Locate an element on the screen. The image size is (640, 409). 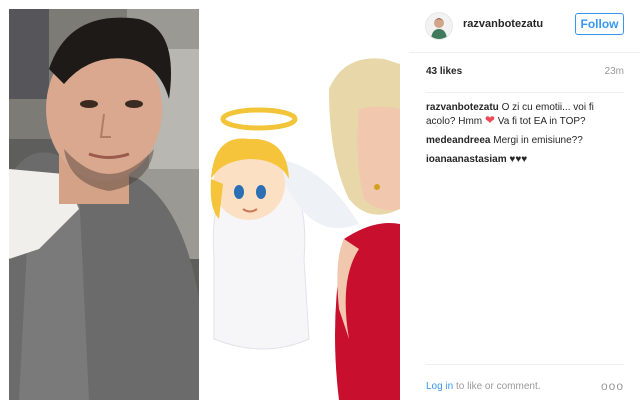
login-prompt-text: to like or comment. is located at coordinates (498, 386).